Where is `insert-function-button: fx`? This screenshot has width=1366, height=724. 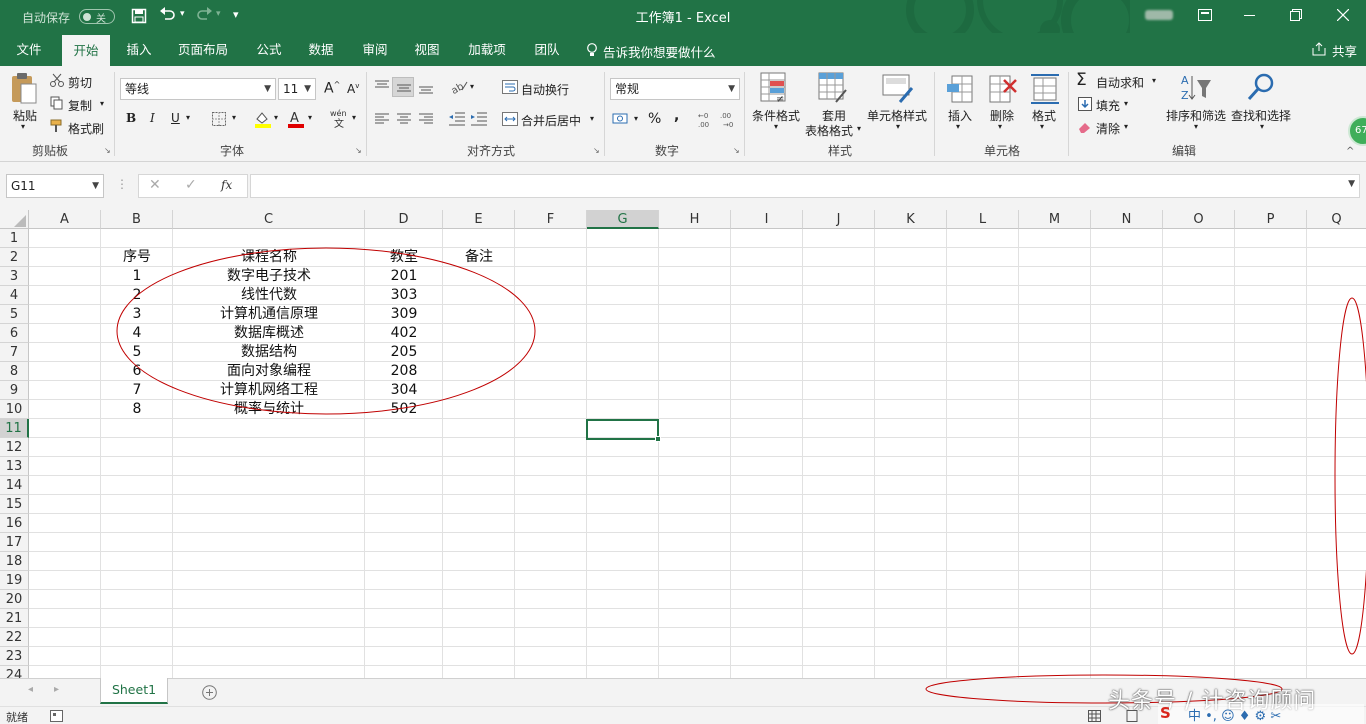 insert-function-button: fx is located at coordinates (226, 185).